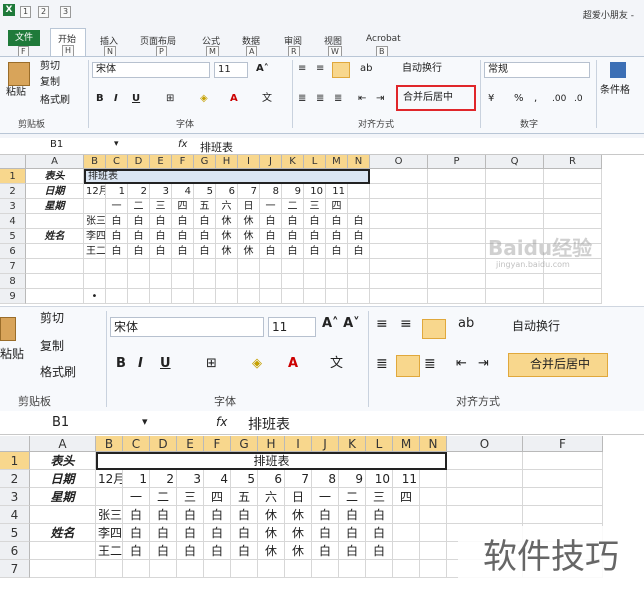 The width and height of the screenshot is (644, 604). Describe the element at coordinates (15, 515) in the screenshot. I see `row-header-4: 4` at that location.